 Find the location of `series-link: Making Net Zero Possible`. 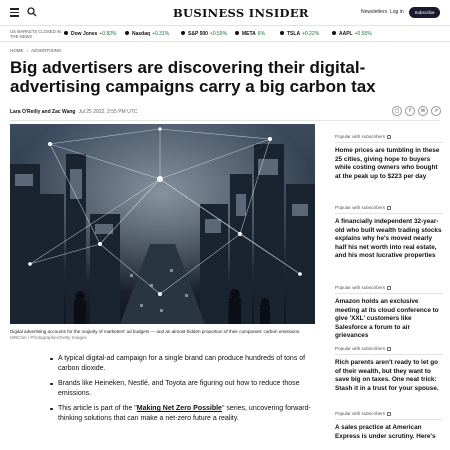

series-link: Making Net Zero Possible is located at coordinates (179, 408).